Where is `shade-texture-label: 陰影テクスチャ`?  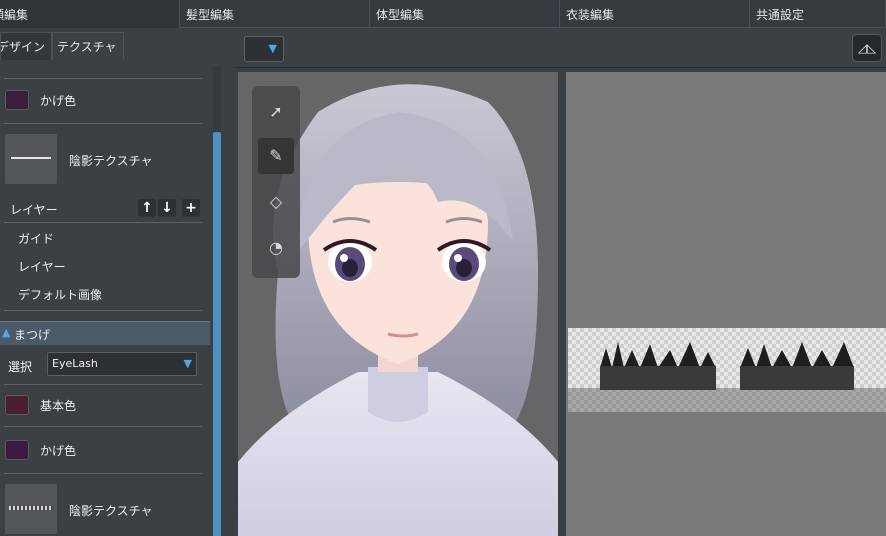
shade-texture-label: 陰影テクスチャ is located at coordinates (111, 161).